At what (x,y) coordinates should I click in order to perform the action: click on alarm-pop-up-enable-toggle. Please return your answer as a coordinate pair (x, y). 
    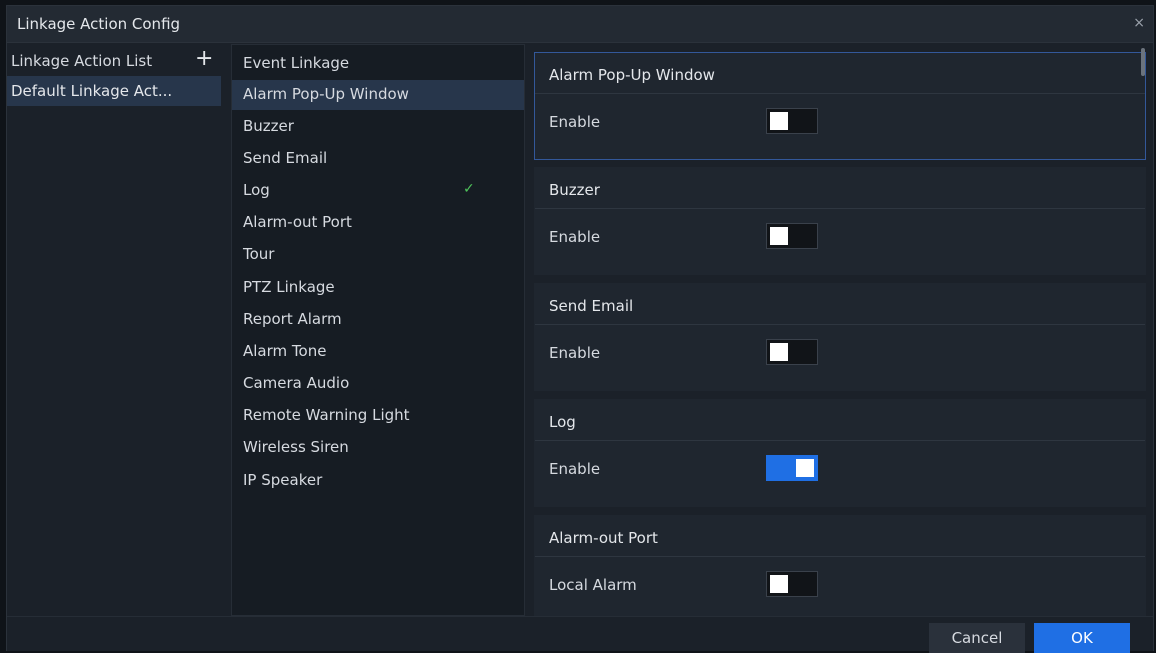
    Looking at the image, I should click on (792, 121).